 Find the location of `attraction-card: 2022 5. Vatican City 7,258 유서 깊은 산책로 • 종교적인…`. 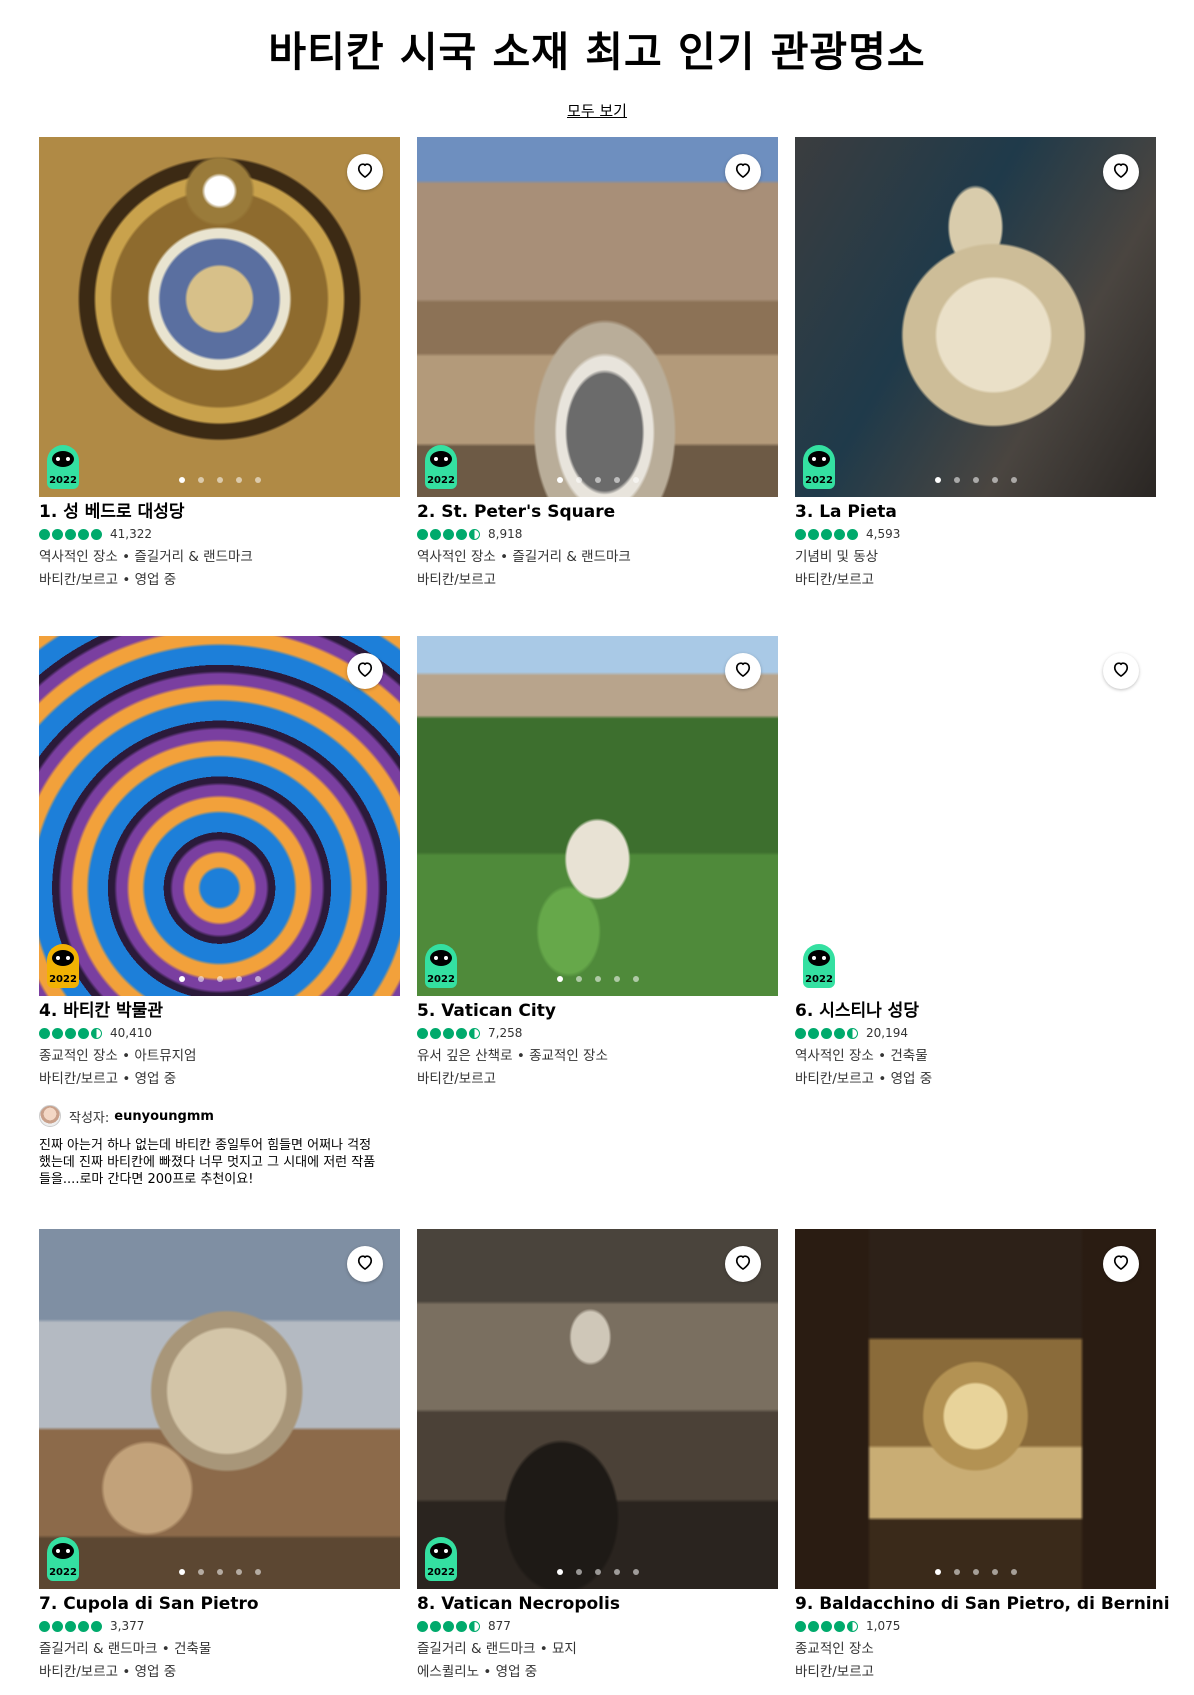

attraction-card: 2022 5. Vatican City 7,258 유서 깊은 산책로 • 종교적인… is located at coordinates (597, 861).